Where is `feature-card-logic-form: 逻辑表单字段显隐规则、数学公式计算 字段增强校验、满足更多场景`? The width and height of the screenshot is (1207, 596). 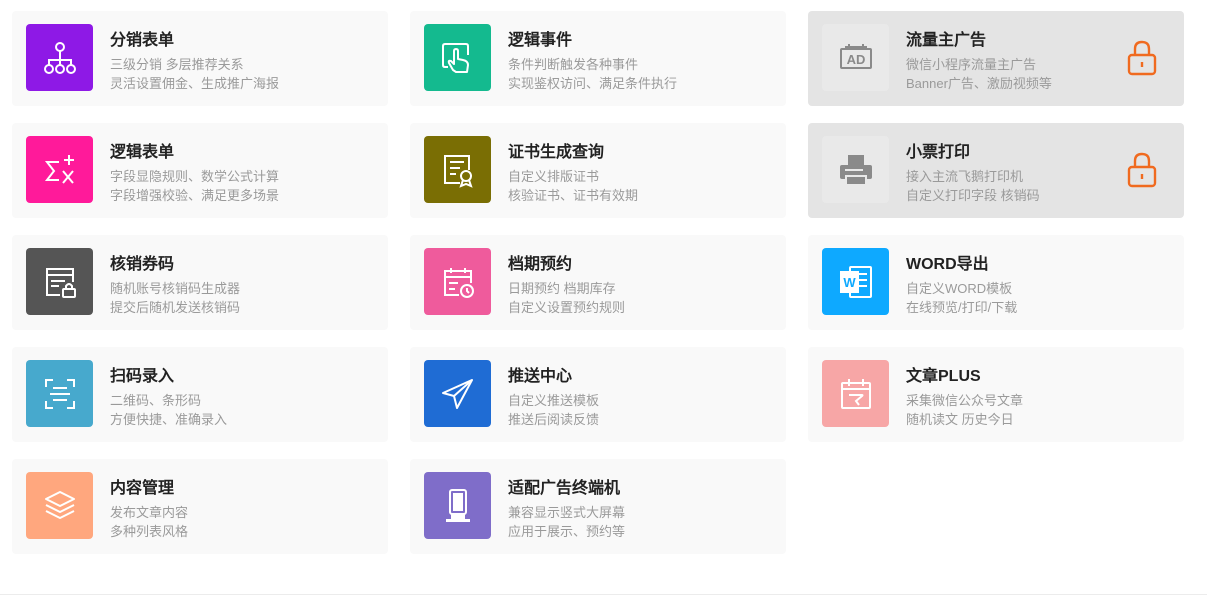
feature-card-logic-form: 逻辑表单字段显隐规则、数学公式计算 字段增强校验、满足更多场景 is located at coordinates (200, 170).